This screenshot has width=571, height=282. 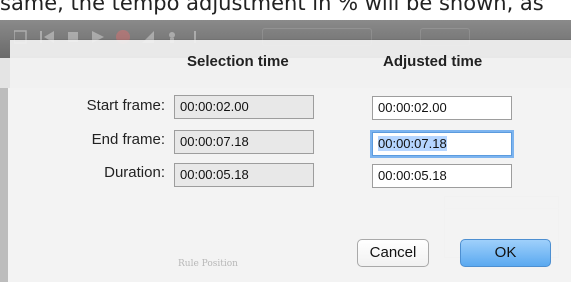 I want to click on duration-adjusted-field: 00:00:05.18, so click(x=442, y=176).